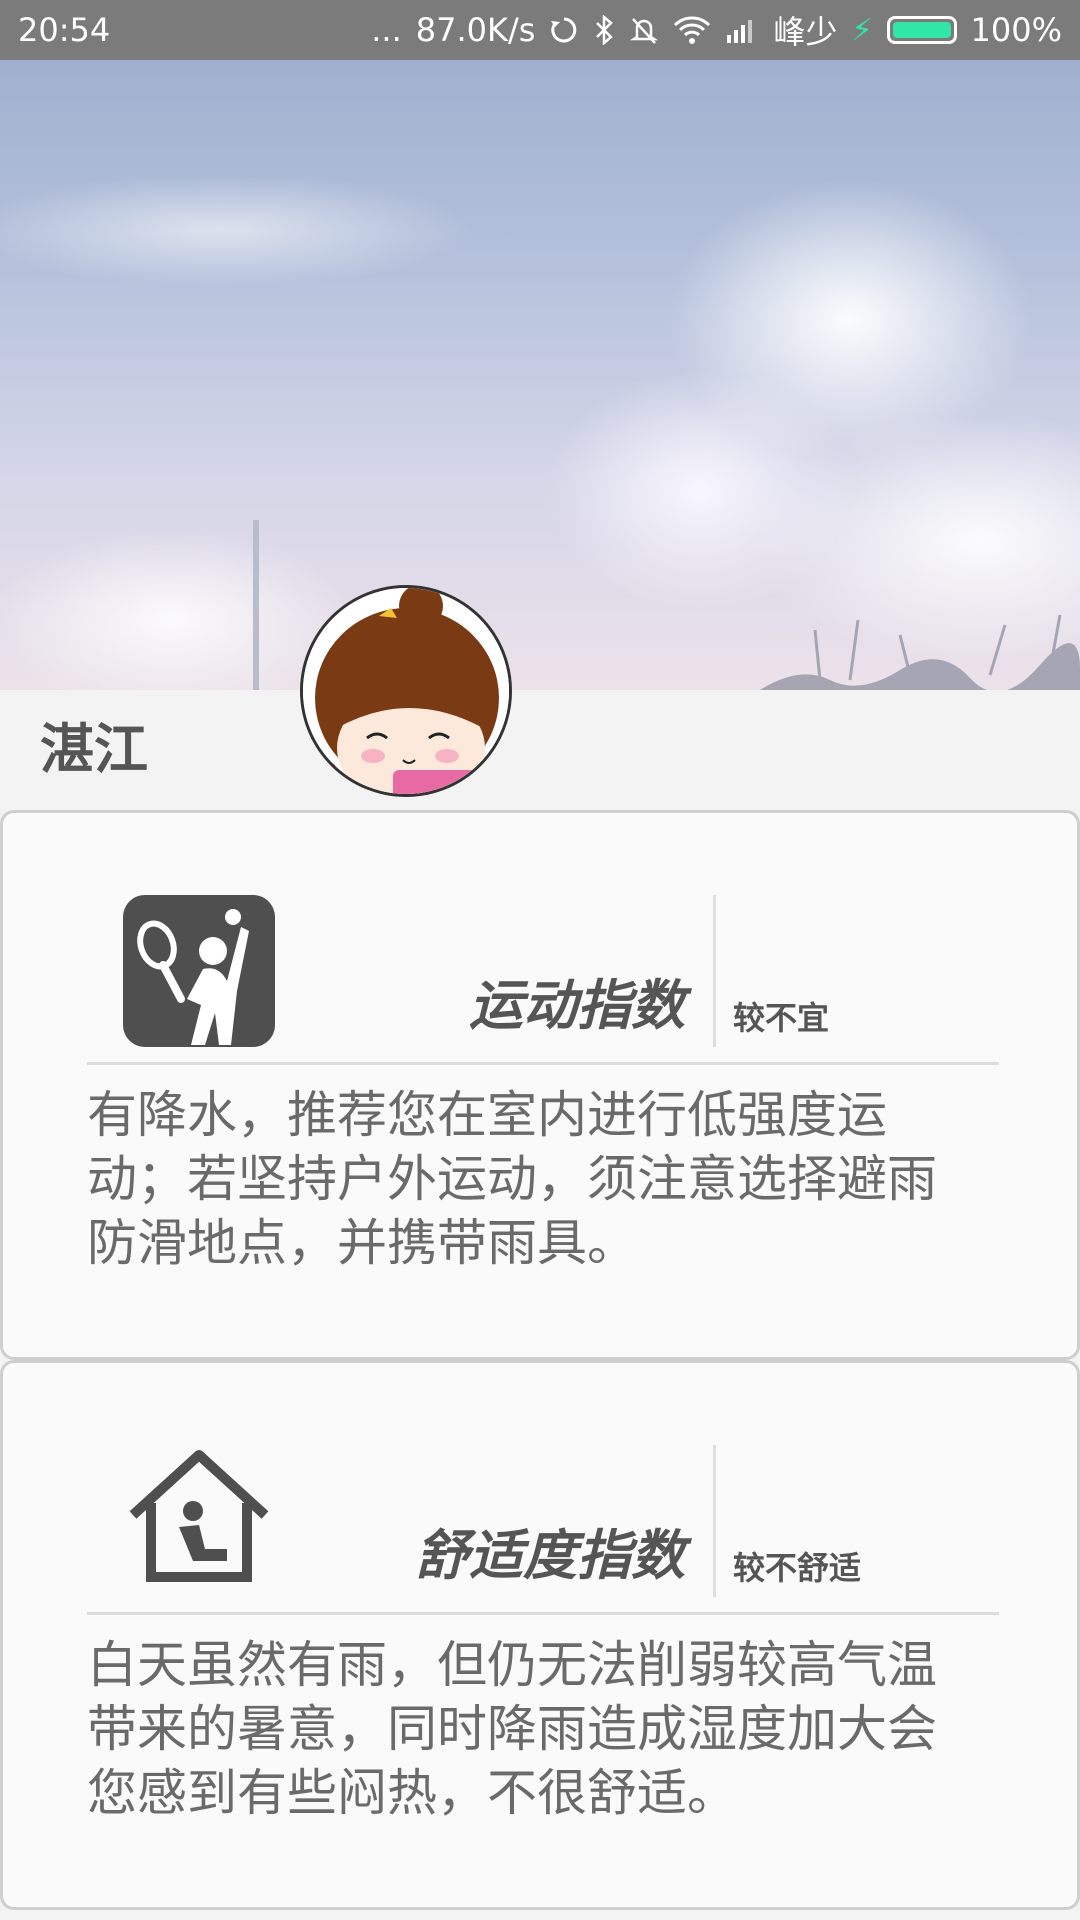 This screenshot has height=1920, width=1080. I want to click on city-name: 湛江, so click(94, 749).